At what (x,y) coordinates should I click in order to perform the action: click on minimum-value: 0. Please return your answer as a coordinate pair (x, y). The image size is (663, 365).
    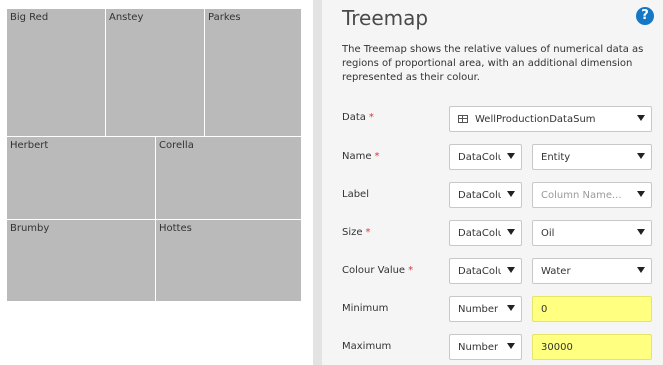
    Looking at the image, I should click on (544, 309).